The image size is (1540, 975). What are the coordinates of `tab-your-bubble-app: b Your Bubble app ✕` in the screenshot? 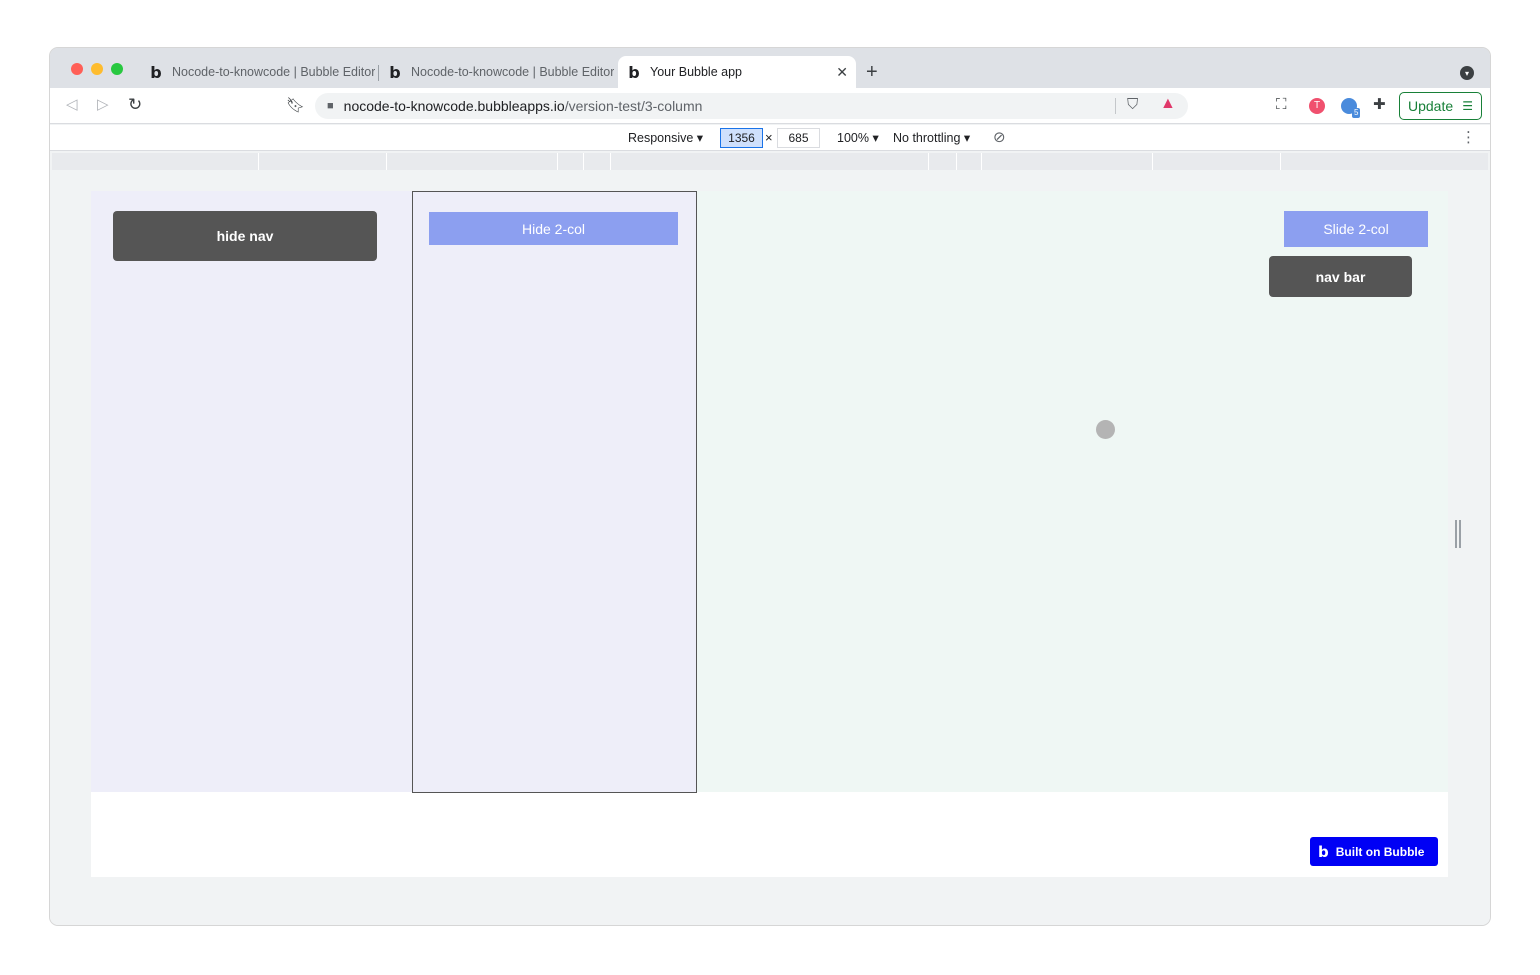 It's located at (737, 72).